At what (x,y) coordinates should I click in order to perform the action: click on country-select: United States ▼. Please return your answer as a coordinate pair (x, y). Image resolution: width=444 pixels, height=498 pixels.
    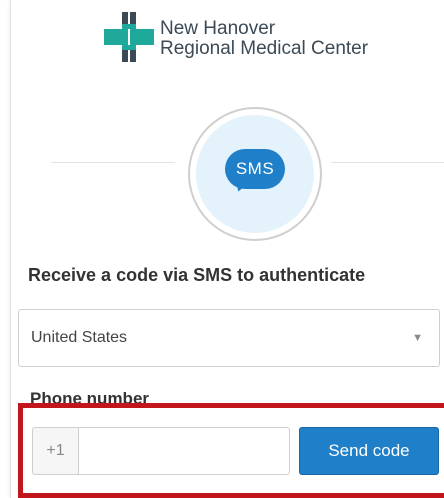
    Looking at the image, I should click on (229, 338).